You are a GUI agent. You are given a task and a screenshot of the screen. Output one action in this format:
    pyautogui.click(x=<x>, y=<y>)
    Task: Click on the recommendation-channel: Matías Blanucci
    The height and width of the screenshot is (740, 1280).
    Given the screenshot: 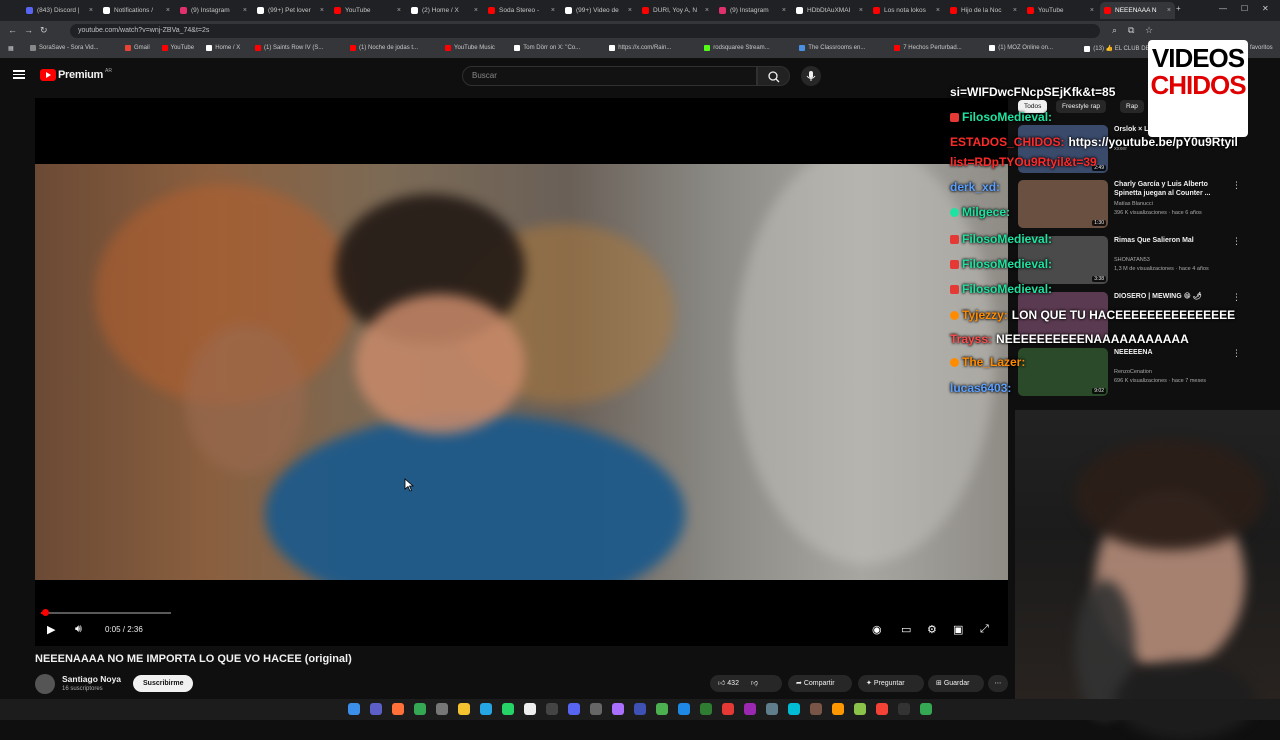 What is the action you would take?
    pyautogui.click(x=1133, y=204)
    